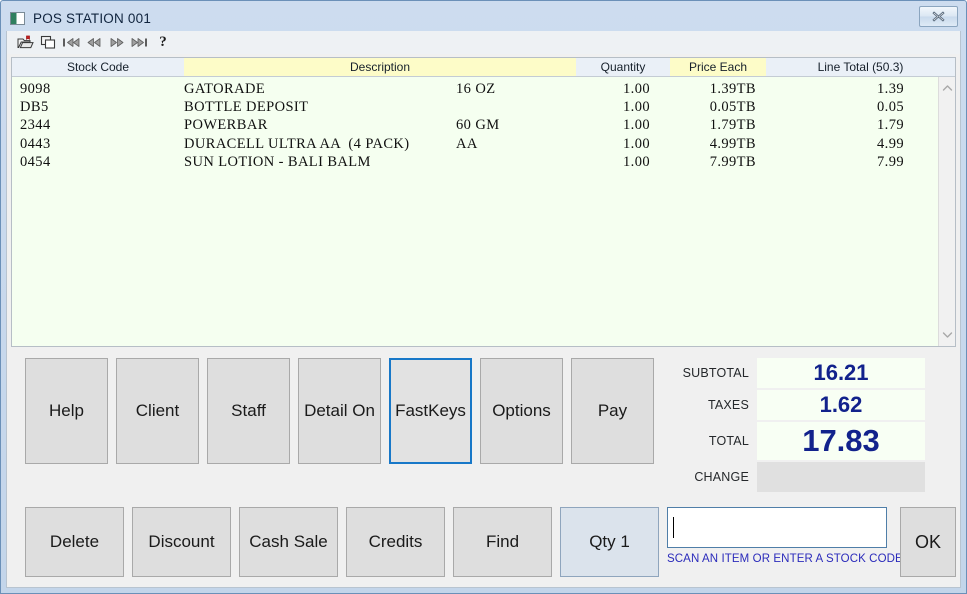 Image resolution: width=967 pixels, height=594 pixels. What do you see at coordinates (928, 542) in the screenshot?
I see `ok-button: OK` at bounding box center [928, 542].